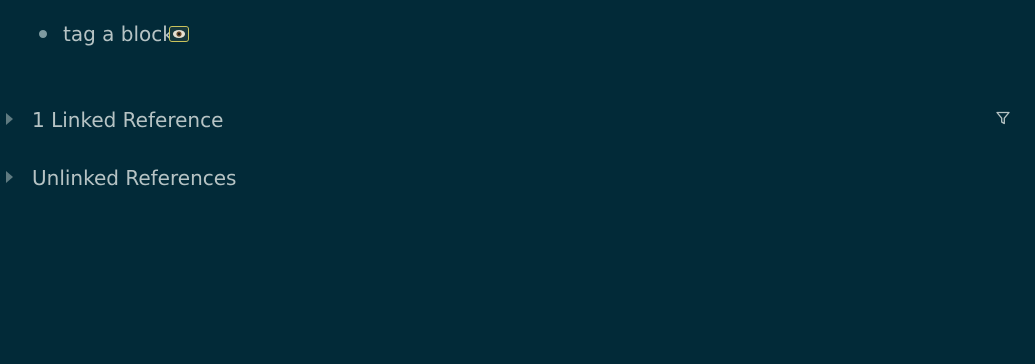 This screenshot has width=1035, height=364. What do you see at coordinates (1003, 118) in the screenshot?
I see `filter-icon` at bounding box center [1003, 118].